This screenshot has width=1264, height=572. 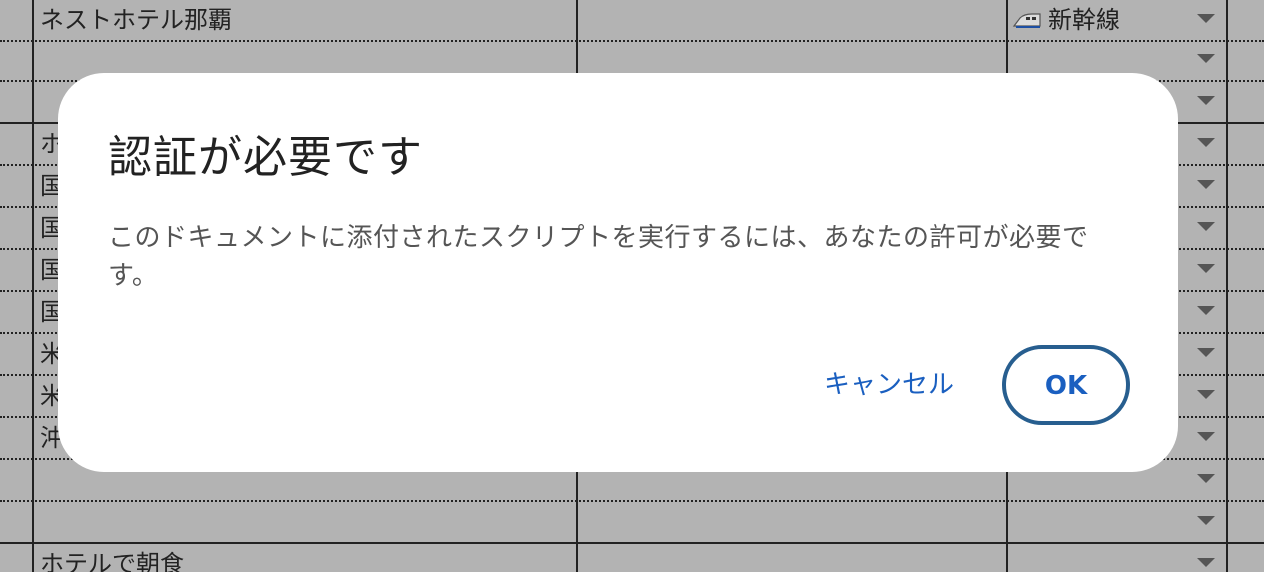 What do you see at coordinates (889, 385) in the screenshot?
I see `cancel-button: キャンセル` at bounding box center [889, 385].